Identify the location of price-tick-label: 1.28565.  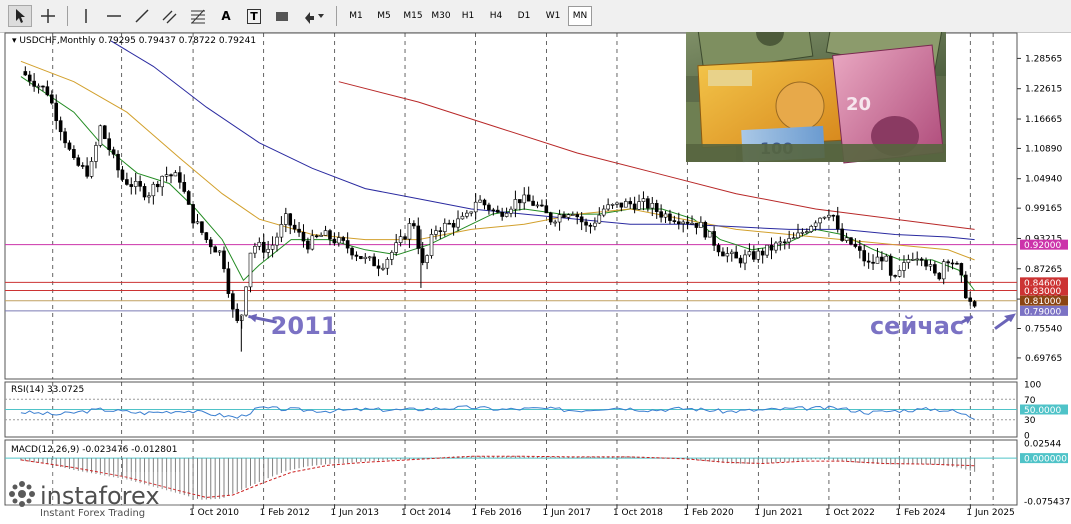
(1043, 59).